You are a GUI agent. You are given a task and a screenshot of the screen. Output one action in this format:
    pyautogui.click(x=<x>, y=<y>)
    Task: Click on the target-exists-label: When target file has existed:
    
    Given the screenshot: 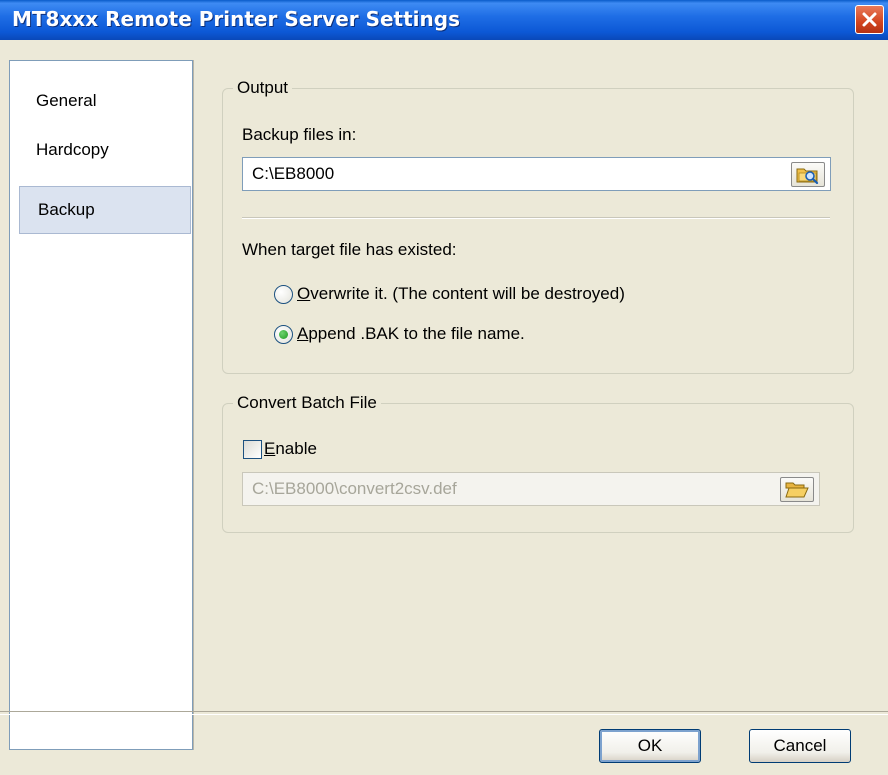 What is the action you would take?
    pyautogui.click(x=349, y=249)
    